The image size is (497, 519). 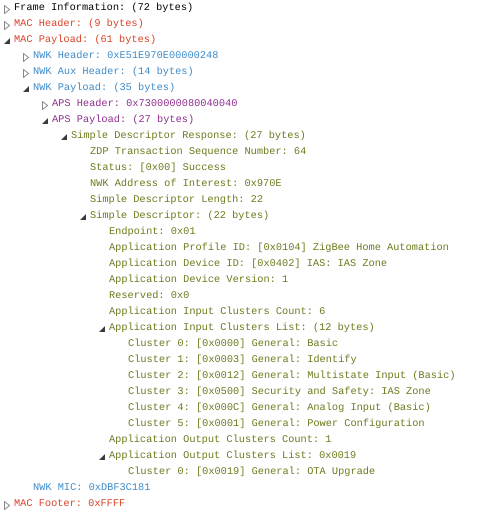 What do you see at coordinates (125, 57) in the screenshot?
I see `tree-item-label: NWK Header: 0xE51E970E00000248` at bounding box center [125, 57].